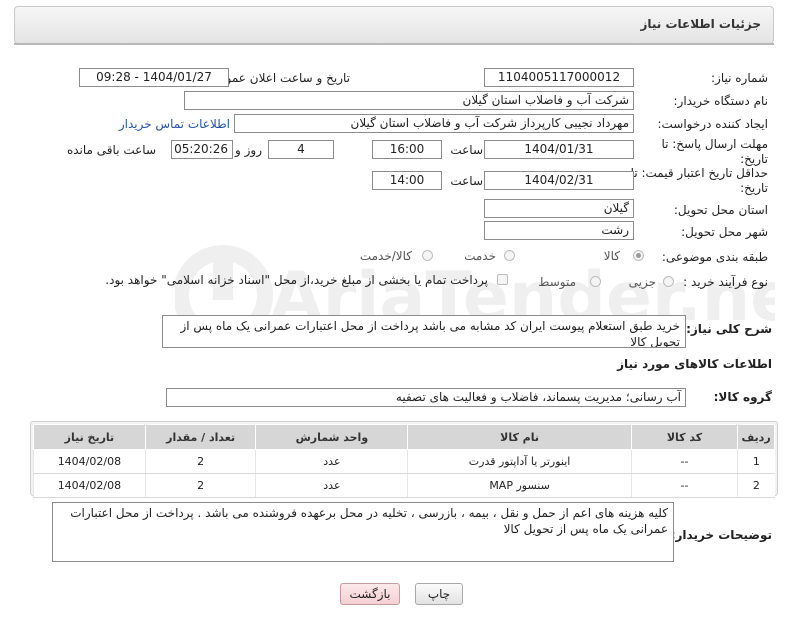 This screenshot has height=620, width=788. What do you see at coordinates (480, 256) in the screenshot?
I see `category-option-service: خدمت` at bounding box center [480, 256].